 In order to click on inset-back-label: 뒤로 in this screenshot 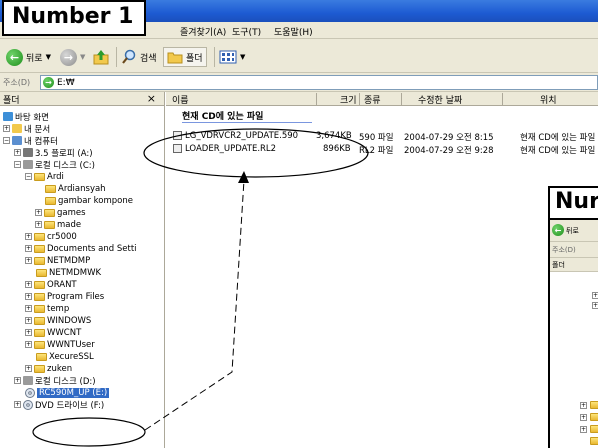, I will do `click(572, 231)`.